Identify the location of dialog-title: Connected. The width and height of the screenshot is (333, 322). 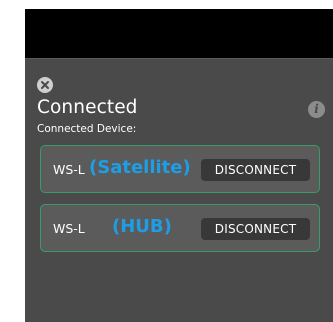
(87, 107).